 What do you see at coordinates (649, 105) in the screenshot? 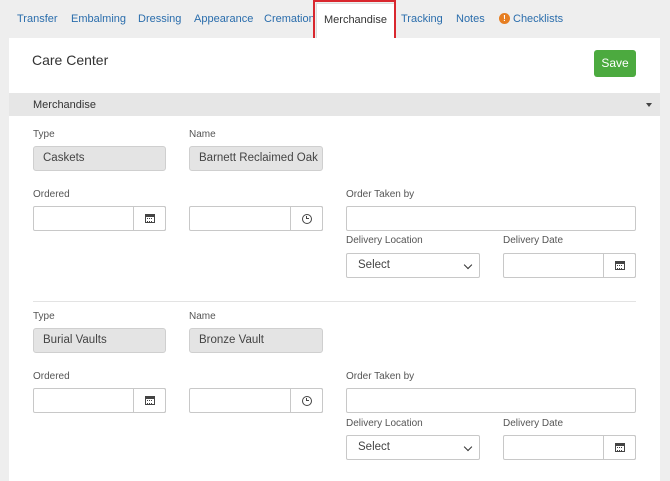
I see `caret-down-icon` at bounding box center [649, 105].